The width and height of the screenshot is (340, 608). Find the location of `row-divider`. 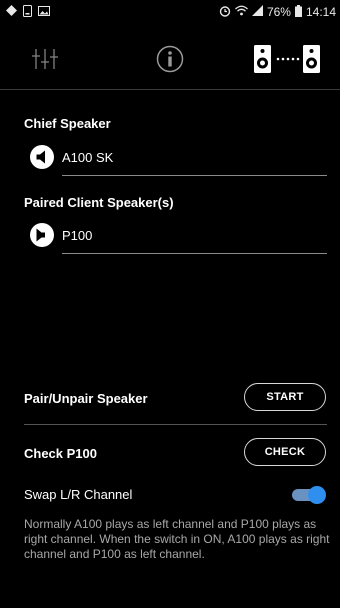

row-divider is located at coordinates (175, 424).